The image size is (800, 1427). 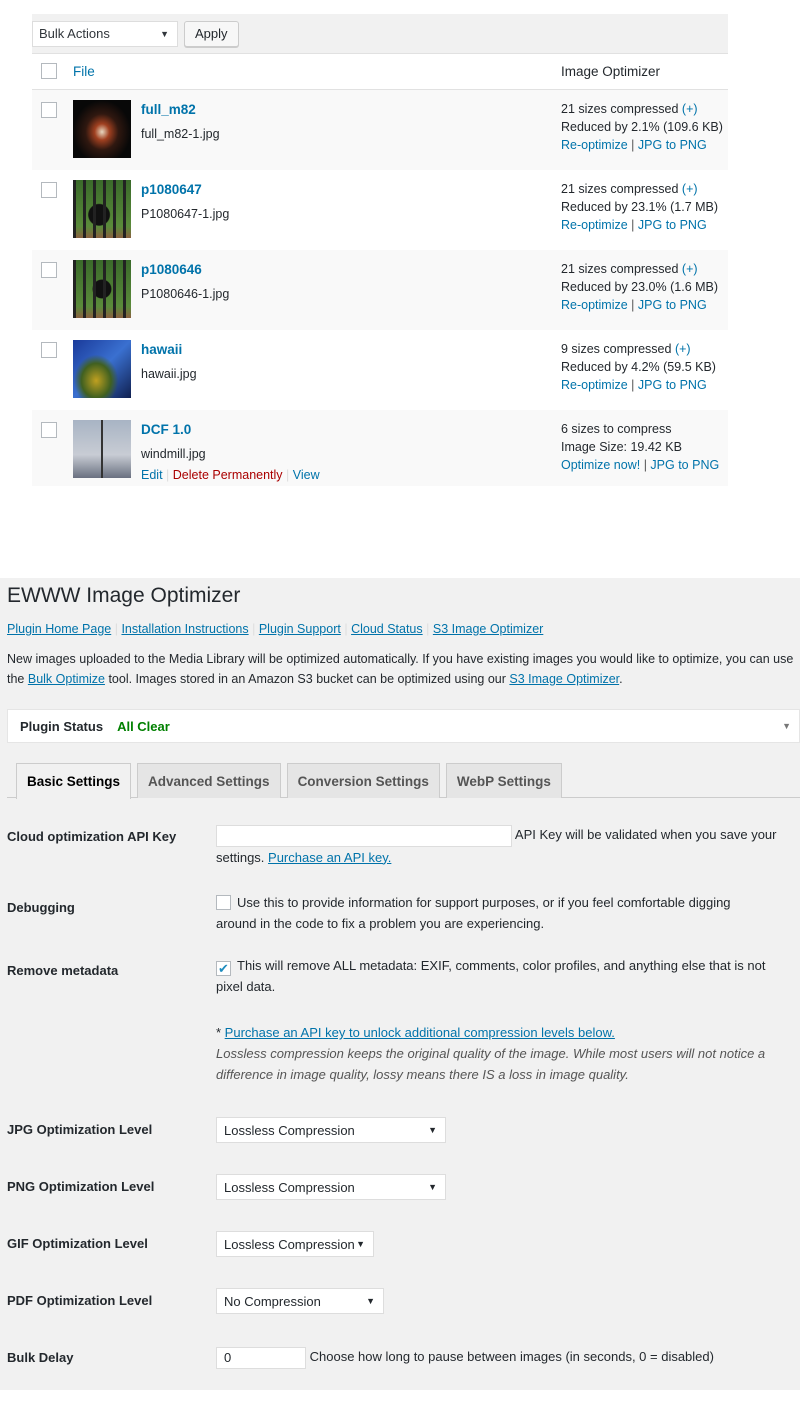 What do you see at coordinates (503, 780) in the screenshot?
I see `tab-webp-settings: WebP Settings` at bounding box center [503, 780].